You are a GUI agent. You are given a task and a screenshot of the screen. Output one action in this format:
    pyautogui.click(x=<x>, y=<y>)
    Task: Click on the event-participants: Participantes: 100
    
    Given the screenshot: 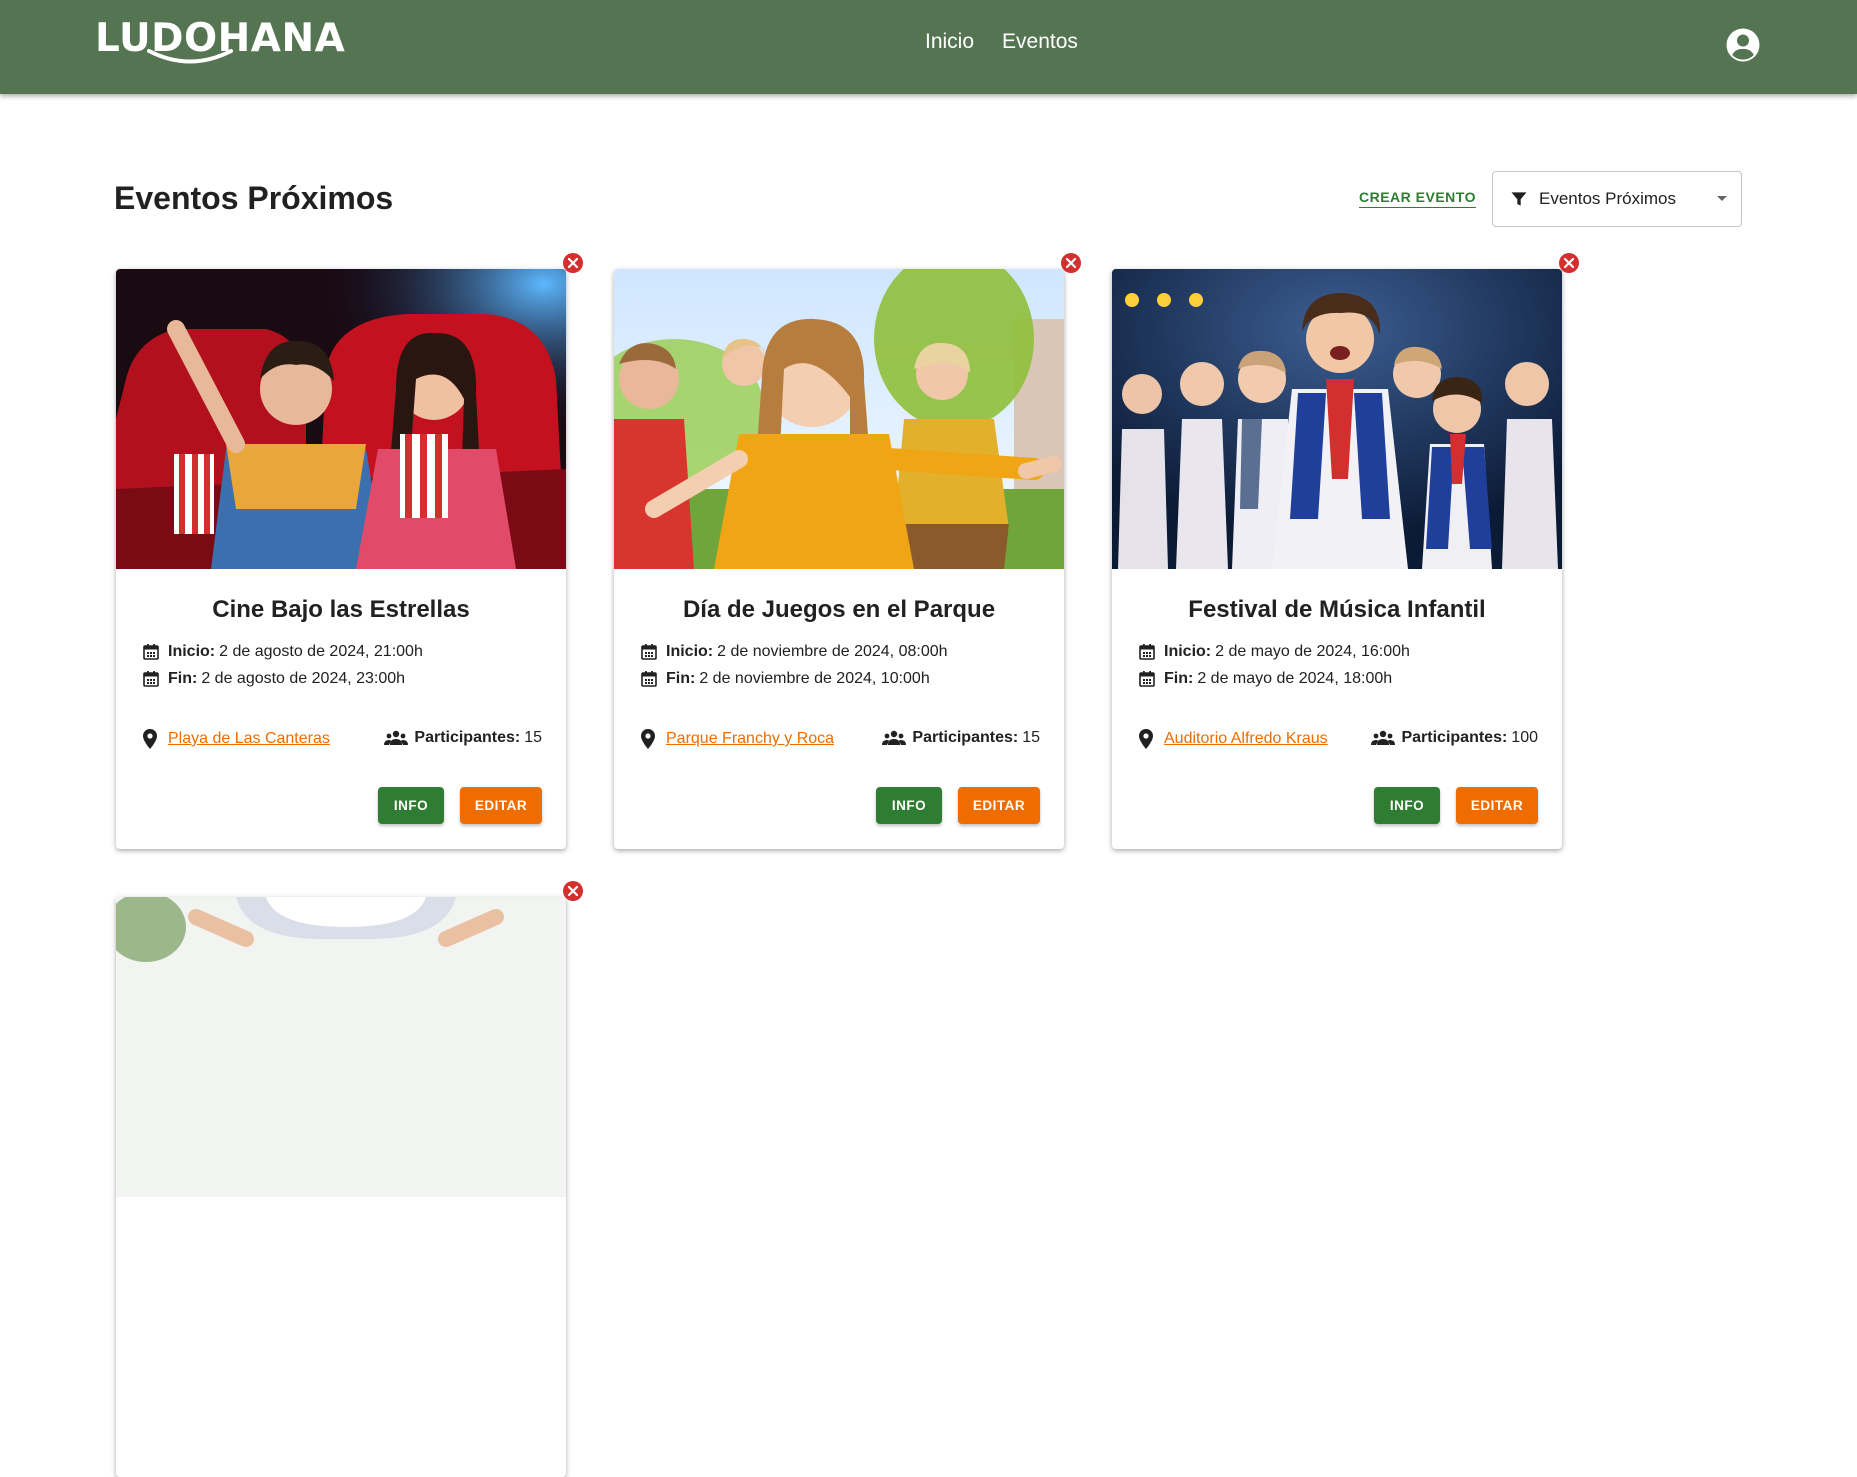 What is the action you would take?
    pyautogui.click(x=1454, y=738)
    